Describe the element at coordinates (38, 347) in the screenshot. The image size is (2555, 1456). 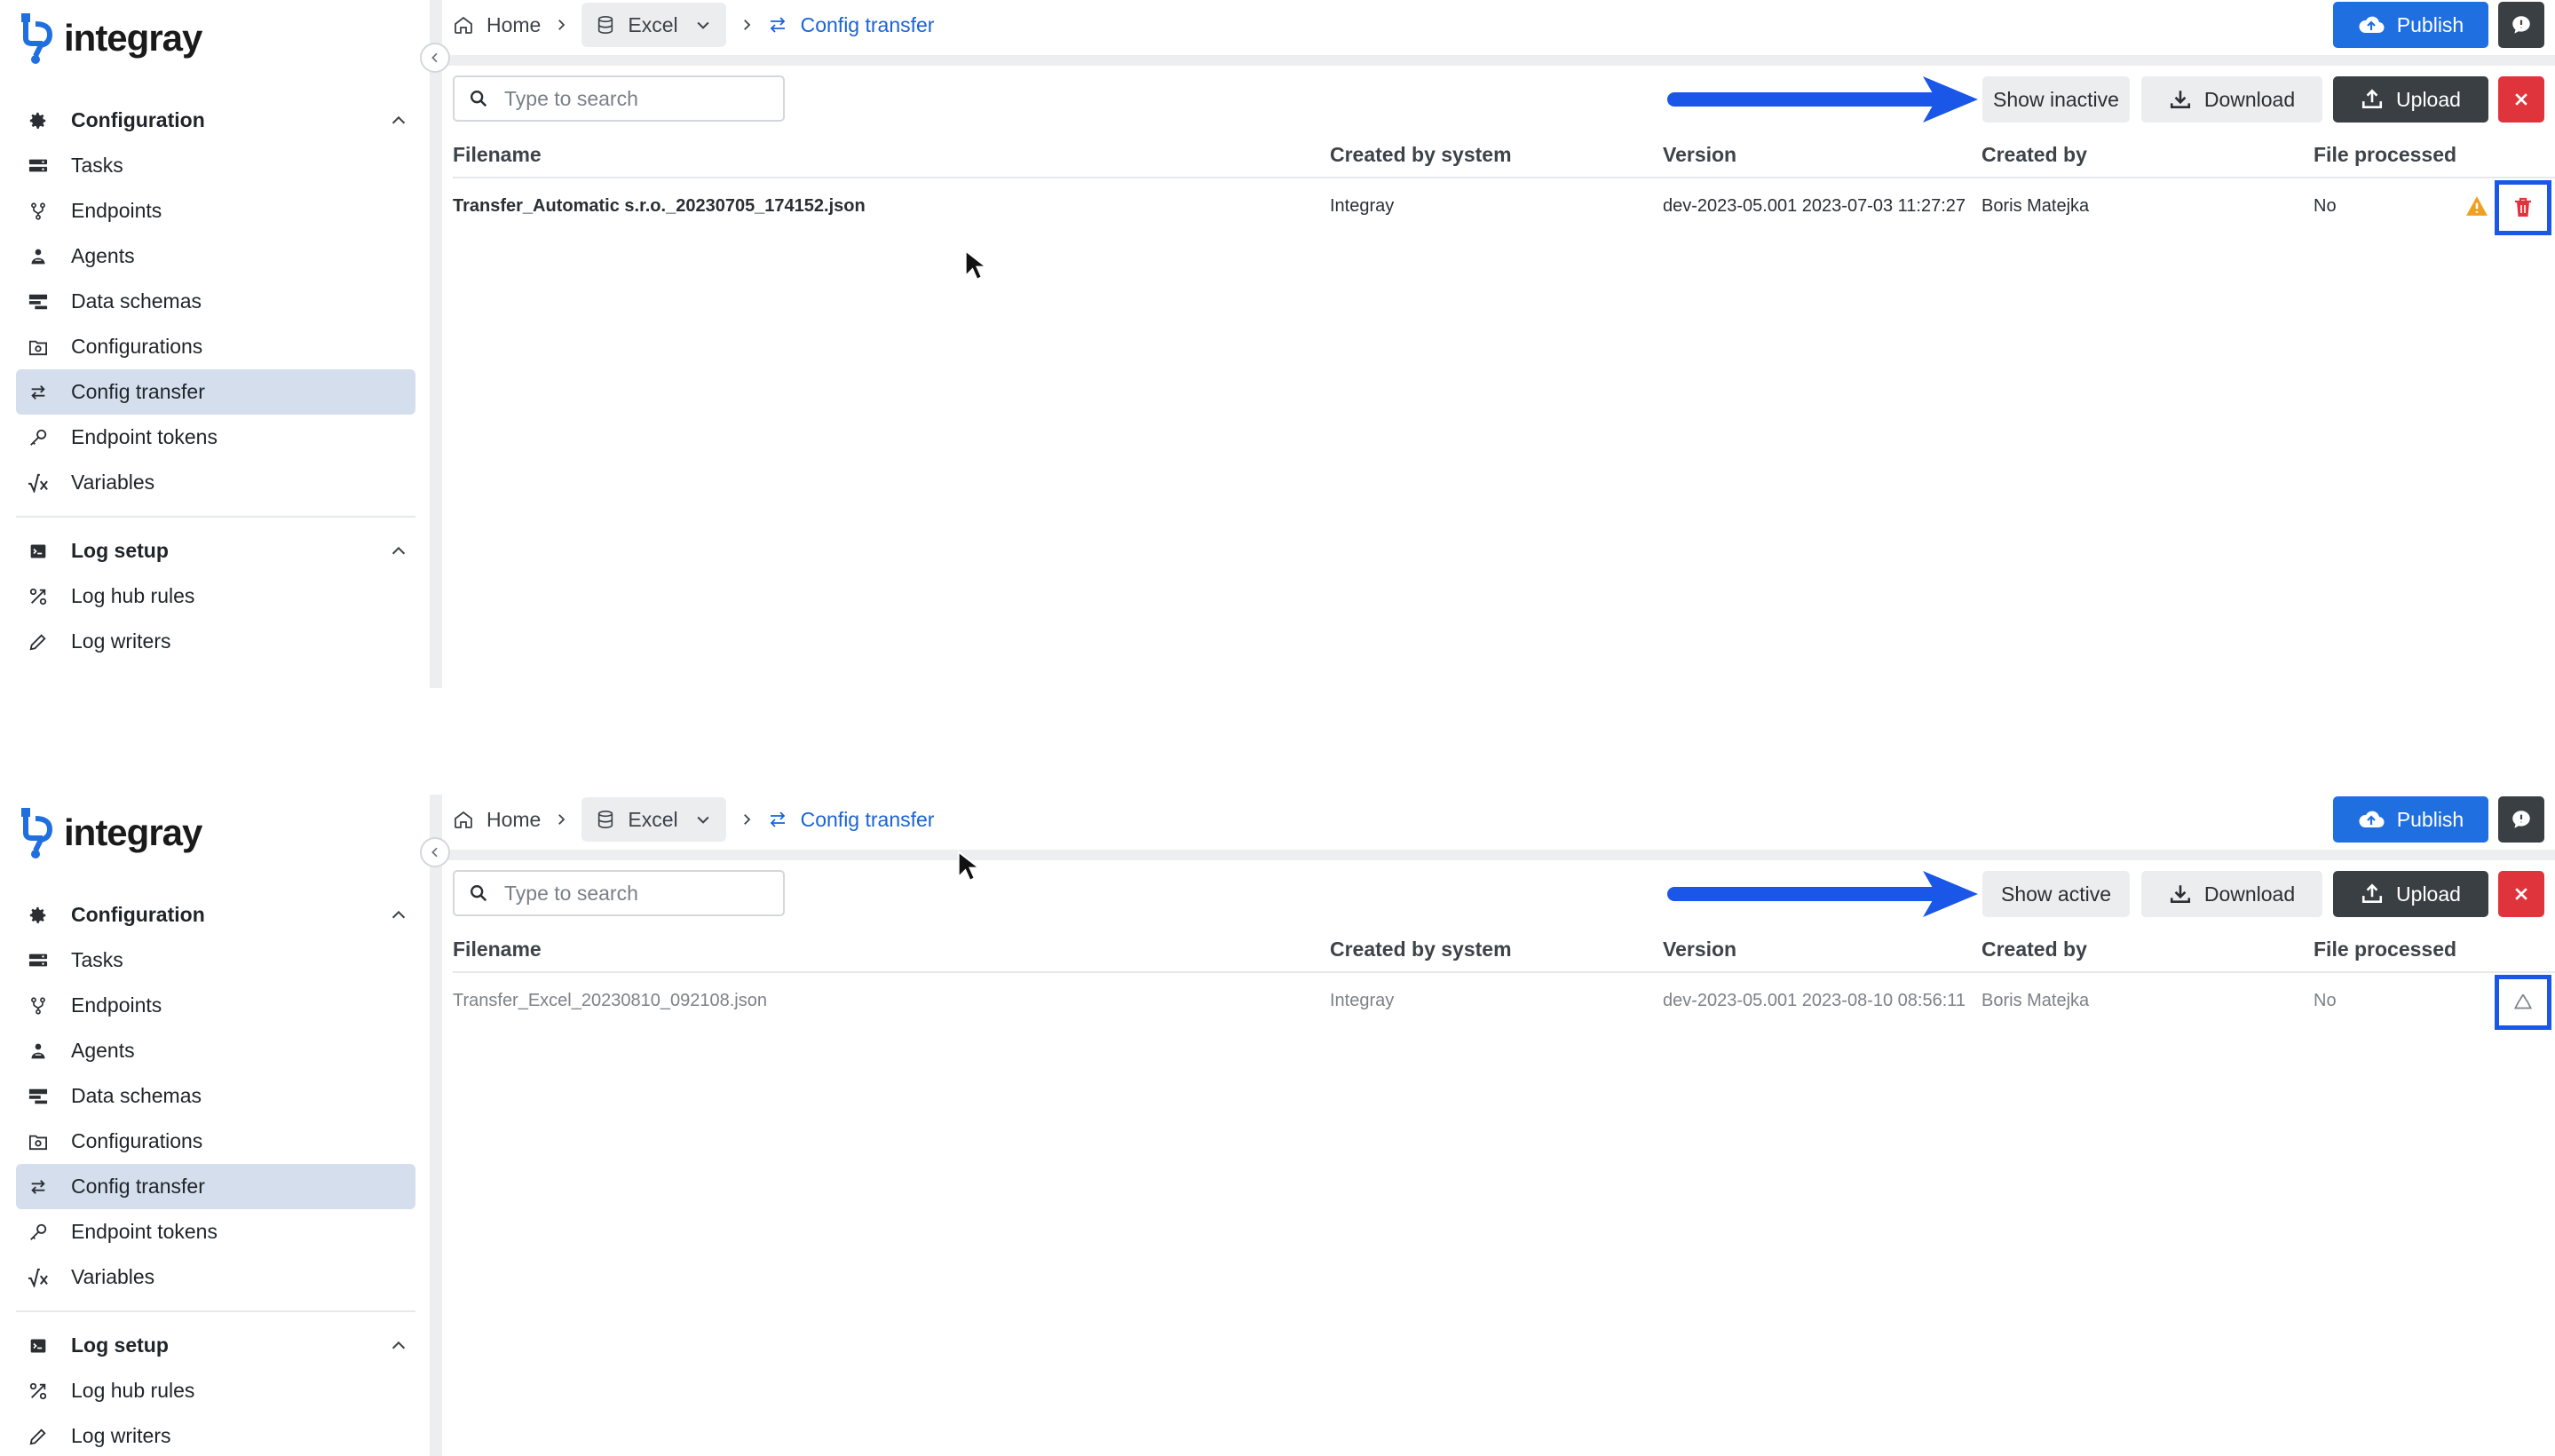
I see `configurations-icon` at that location.